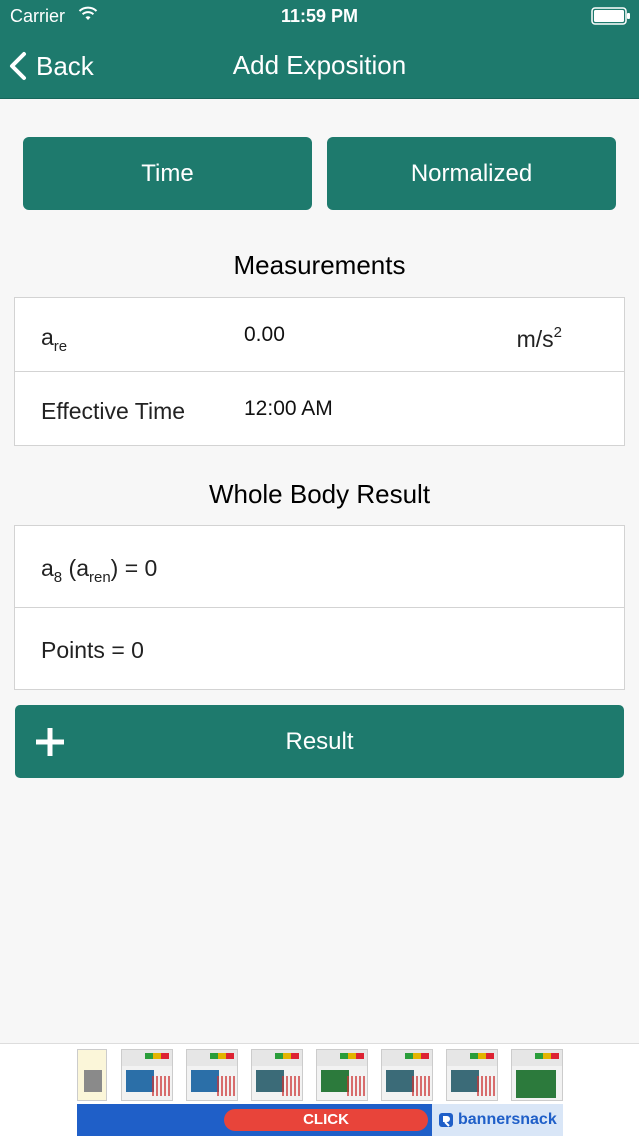 This screenshot has height=1136, width=639. What do you see at coordinates (557, 332) in the screenshot?
I see `are-unit-sup: 2` at bounding box center [557, 332].